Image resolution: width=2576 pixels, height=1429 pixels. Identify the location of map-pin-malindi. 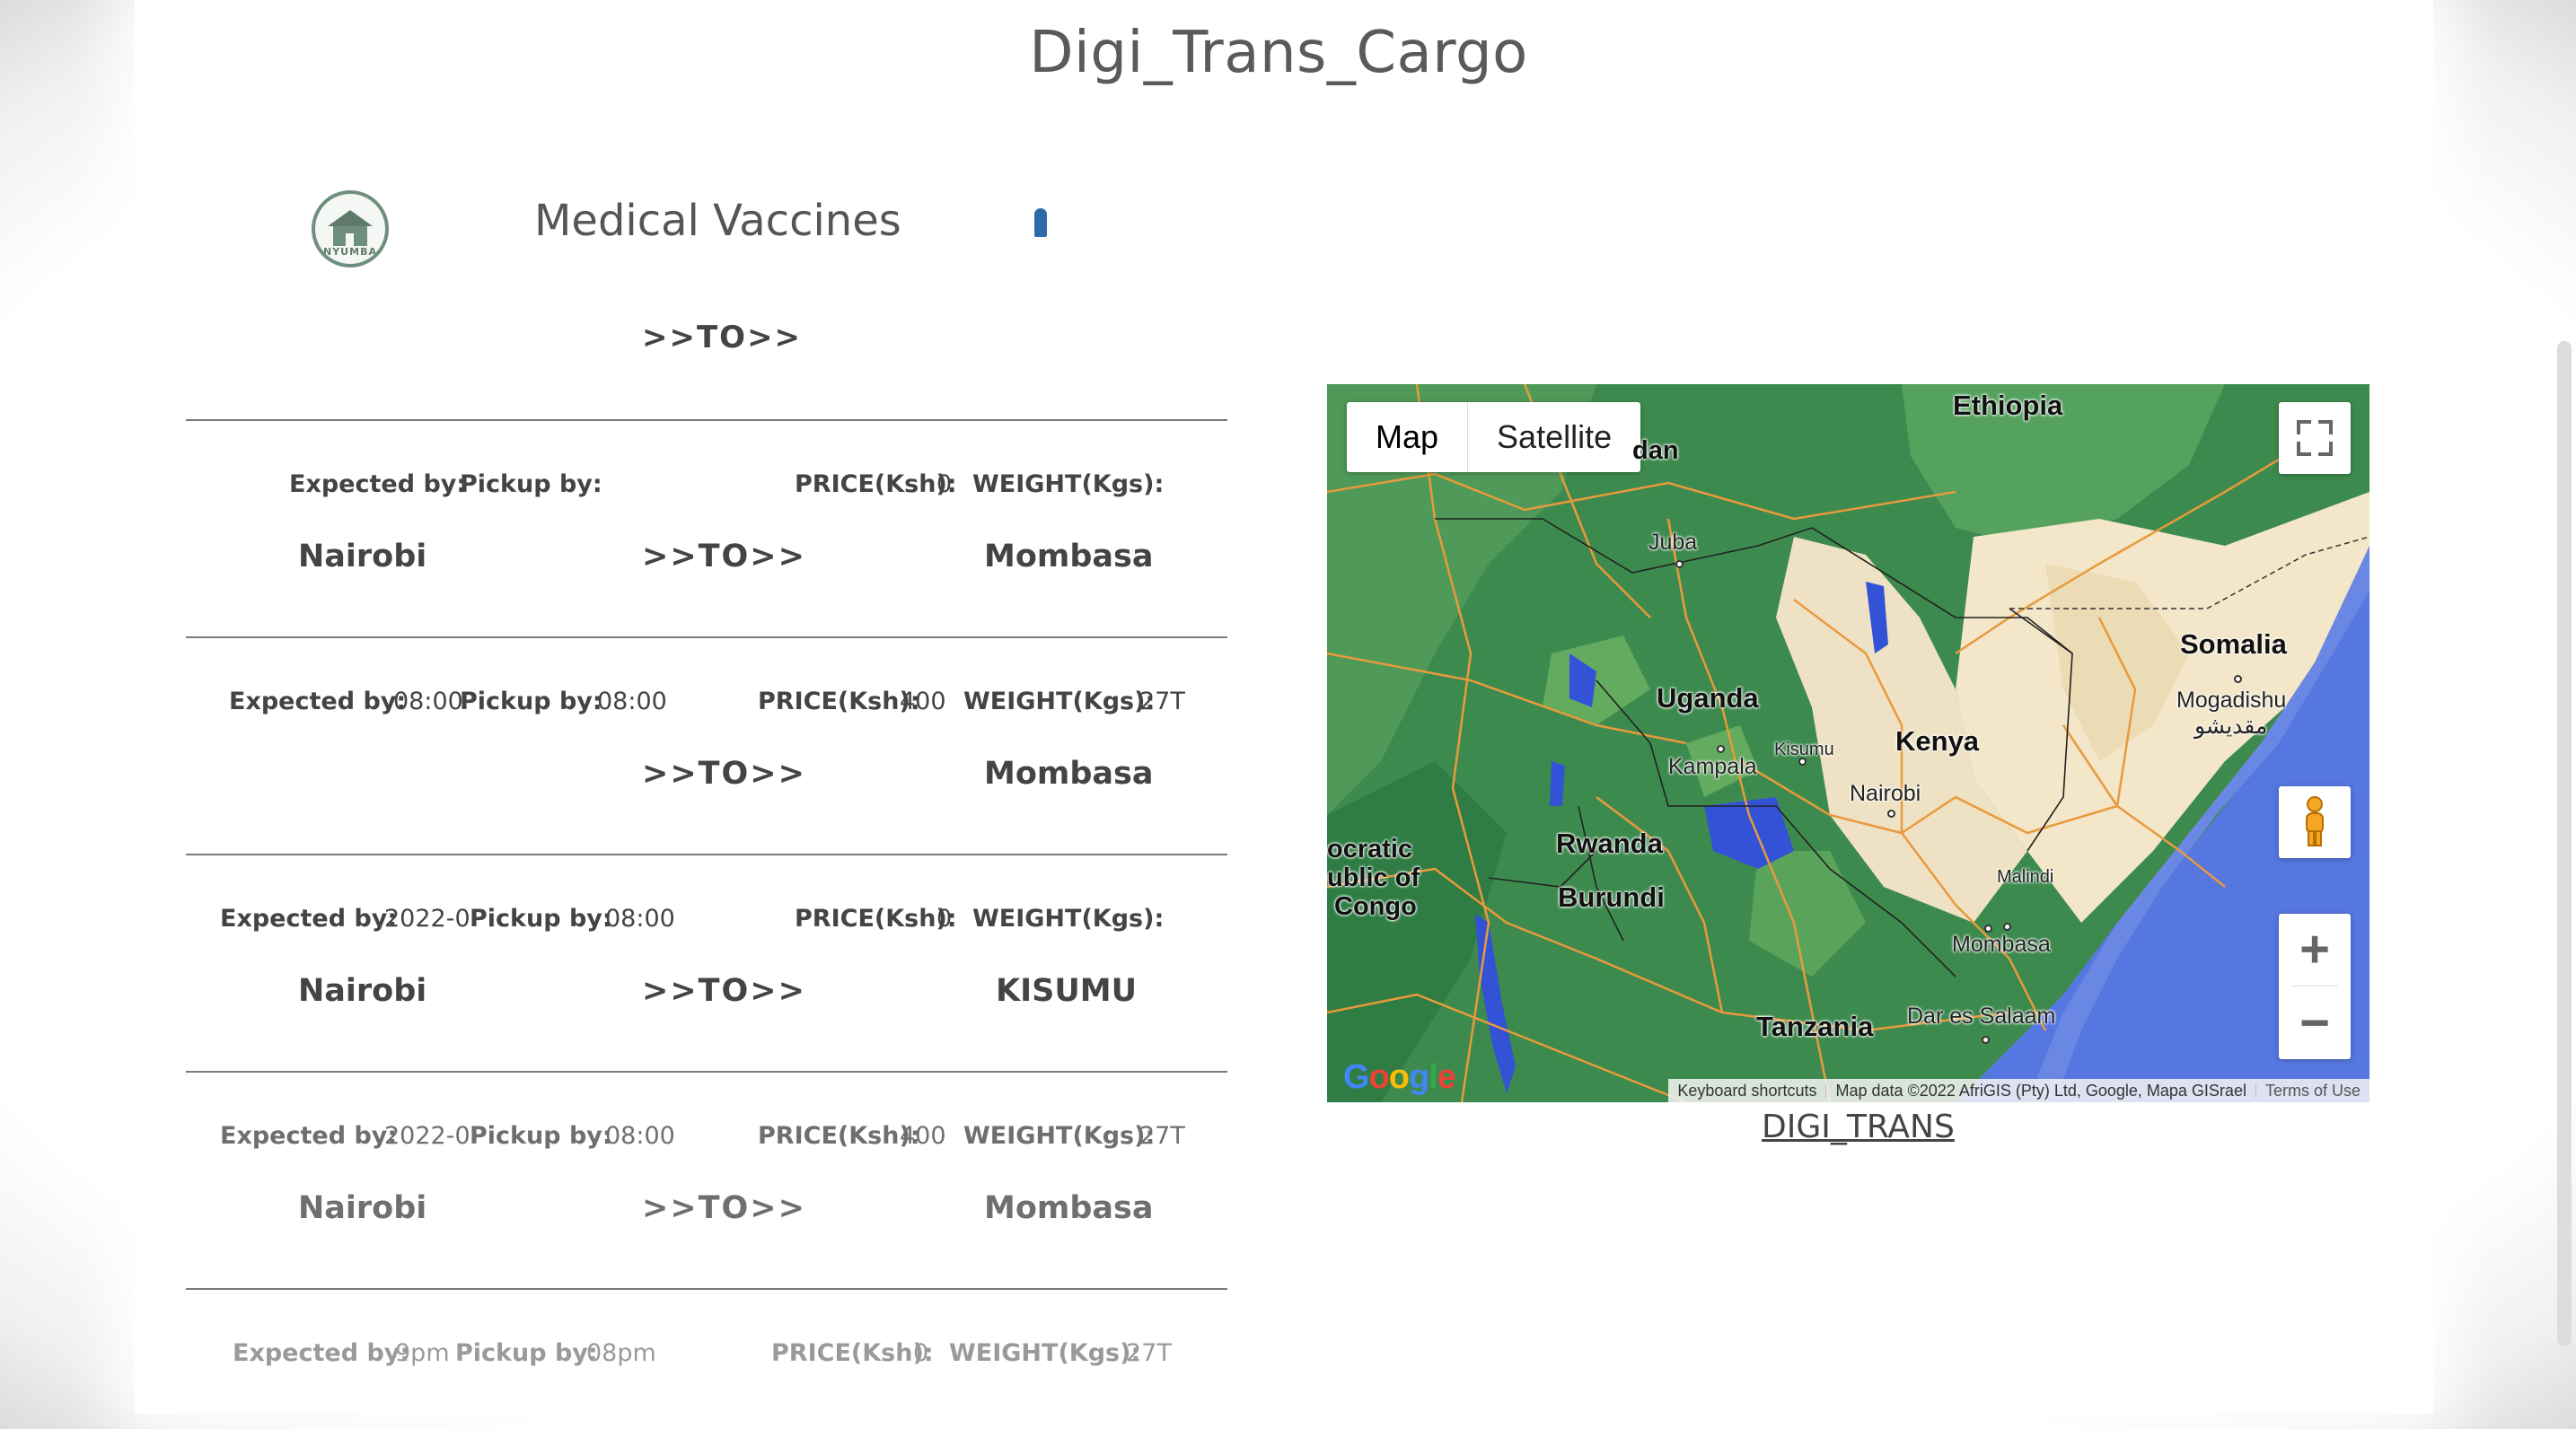
(2007, 927).